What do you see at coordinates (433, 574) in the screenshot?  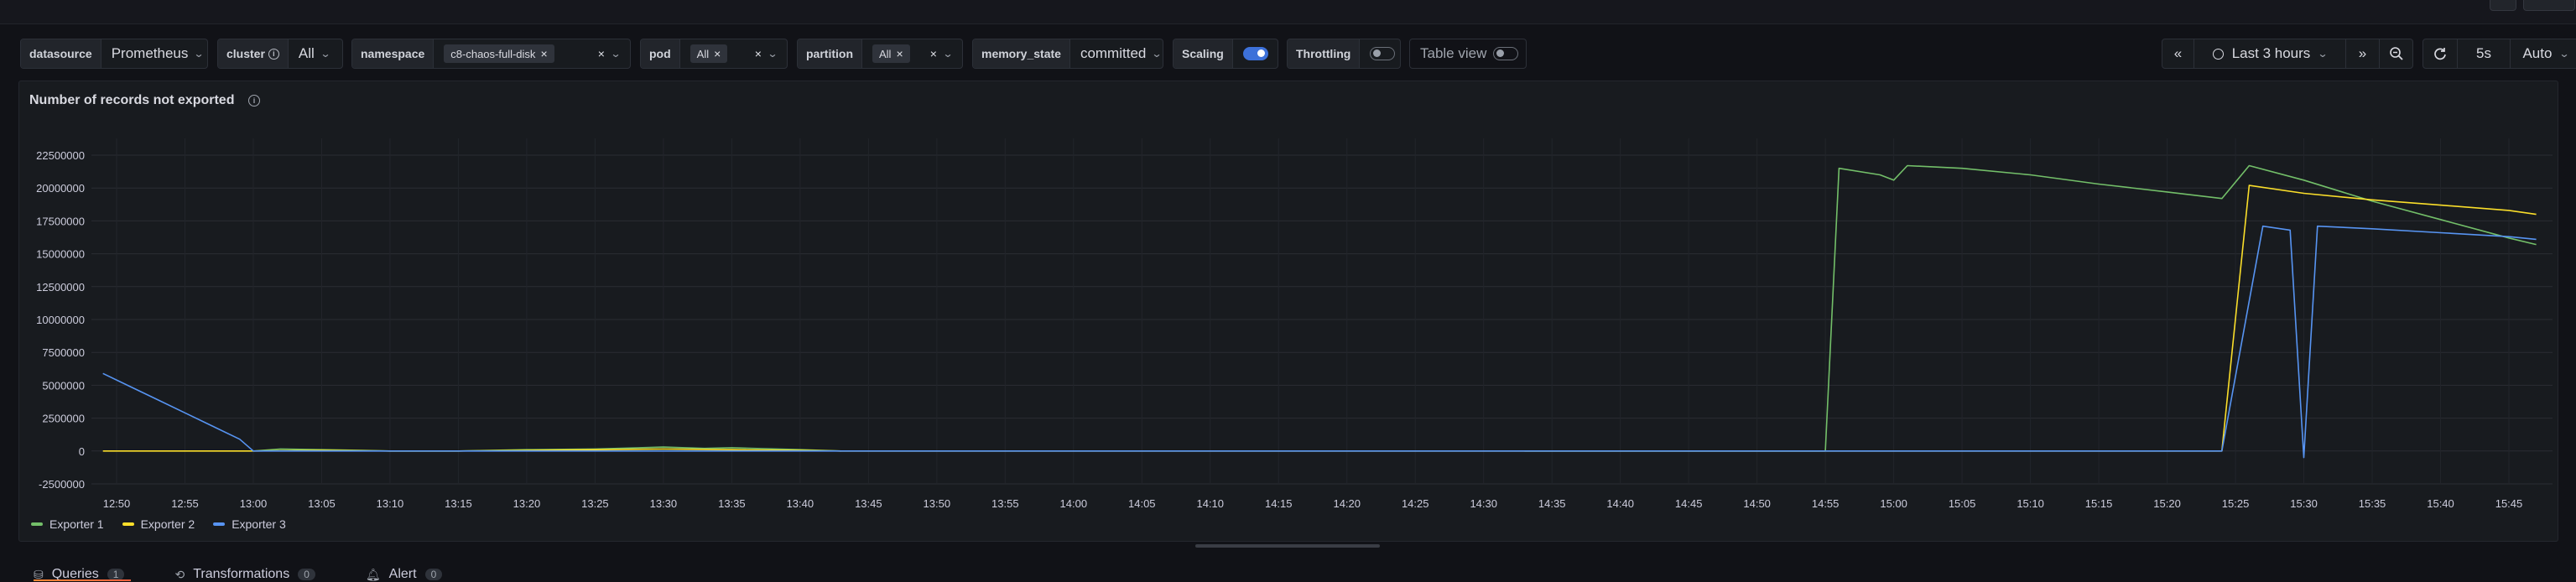 I see `tab-count: 0` at bounding box center [433, 574].